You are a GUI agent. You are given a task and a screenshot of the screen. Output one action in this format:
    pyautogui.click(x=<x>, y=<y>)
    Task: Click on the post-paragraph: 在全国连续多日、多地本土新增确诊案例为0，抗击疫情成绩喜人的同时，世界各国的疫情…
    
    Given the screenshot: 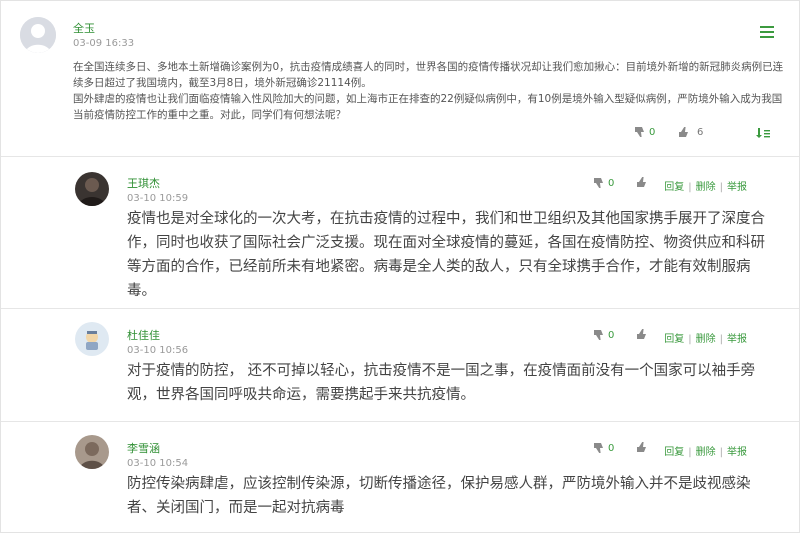 What is the action you would take?
    pyautogui.click(x=428, y=75)
    